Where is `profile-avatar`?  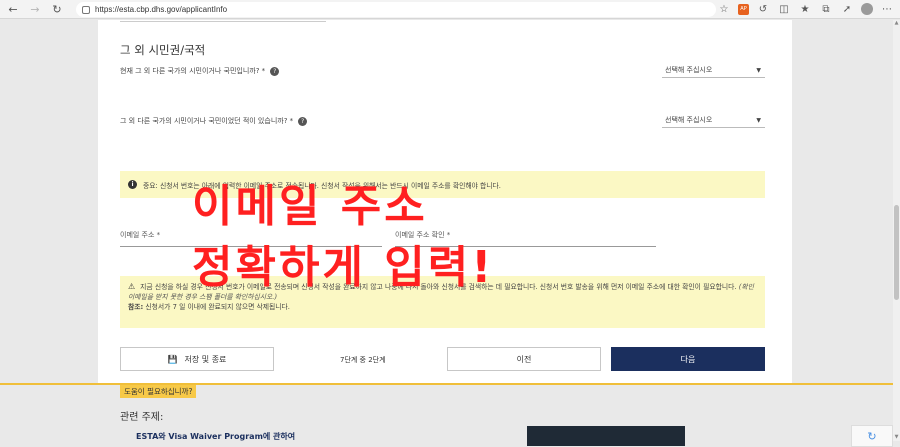 profile-avatar is located at coordinates (867, 9).